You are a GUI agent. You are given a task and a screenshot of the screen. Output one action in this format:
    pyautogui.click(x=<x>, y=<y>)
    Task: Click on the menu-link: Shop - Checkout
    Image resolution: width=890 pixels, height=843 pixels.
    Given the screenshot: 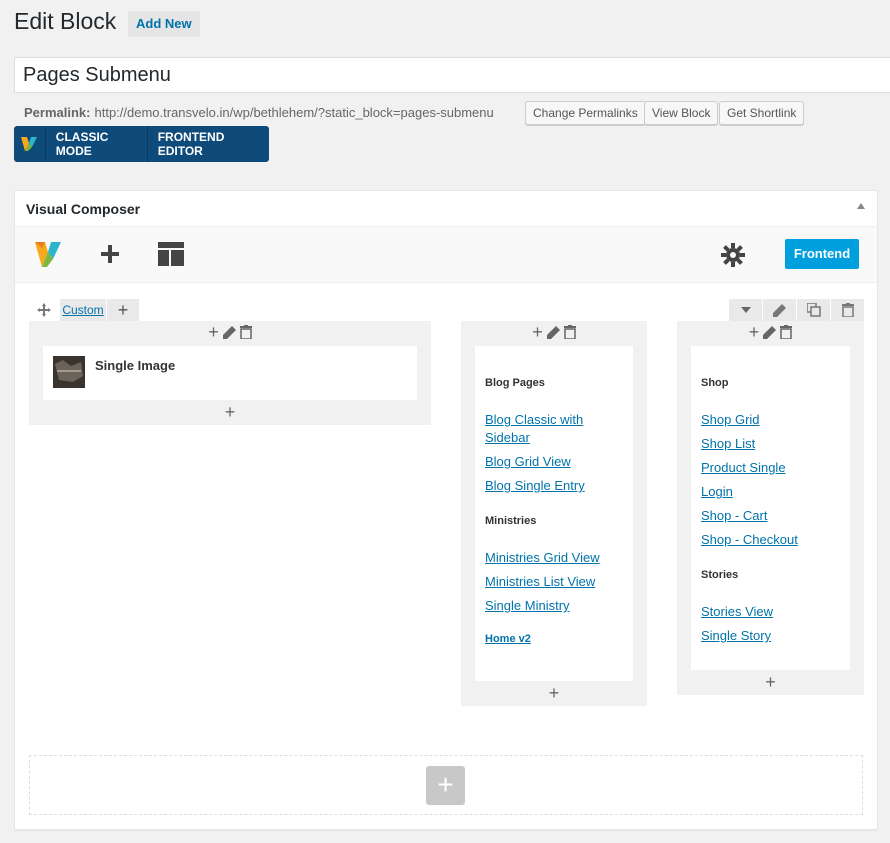 What is the action you would take?
    pyautogui.click(x=770, y=540)
    